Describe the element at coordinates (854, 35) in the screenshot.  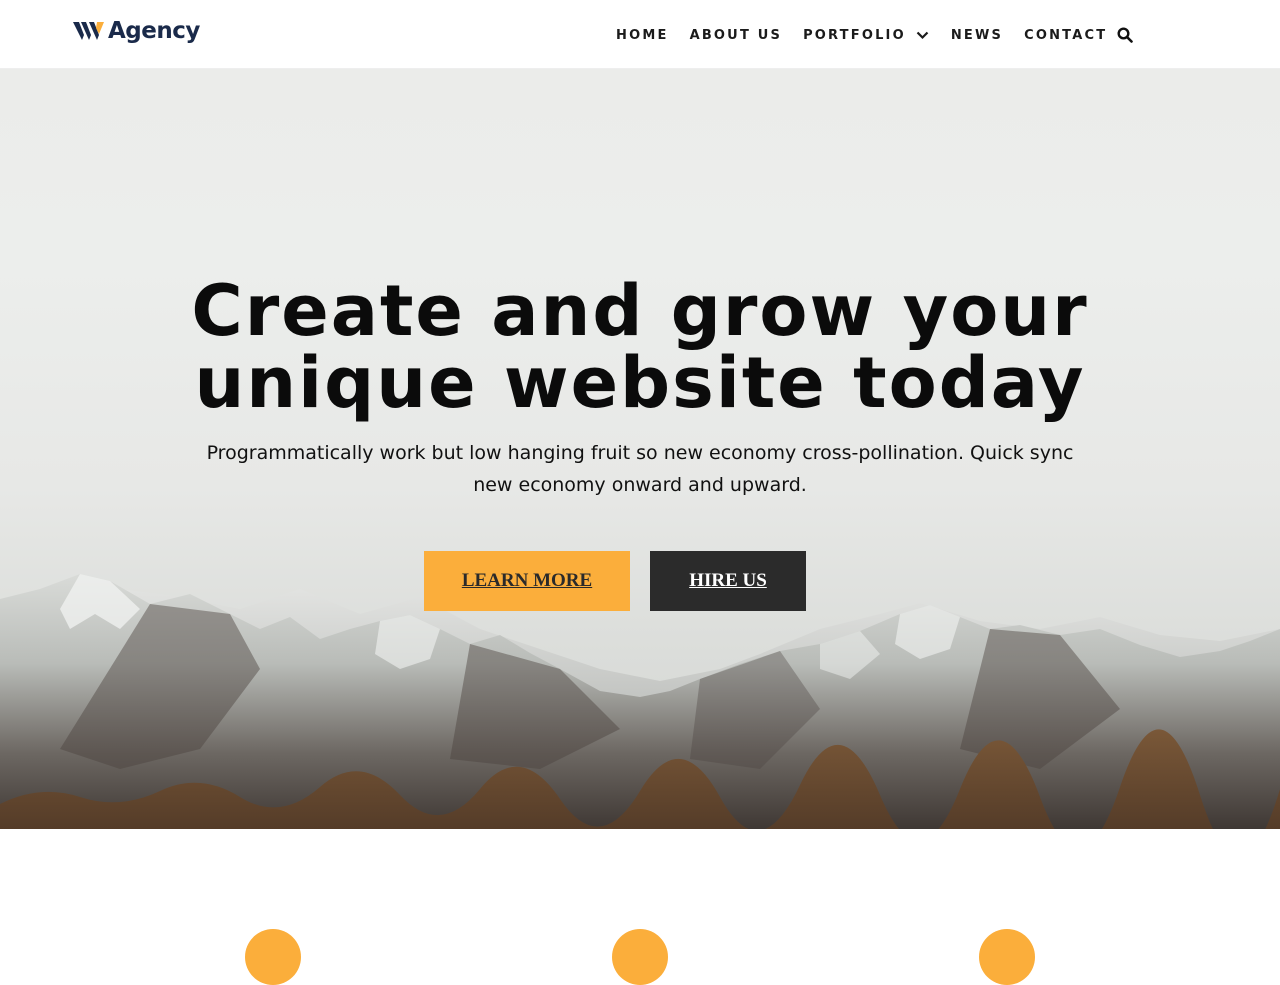
I see `nav-item-portfolio-label: PORTFOLIO` at that location.